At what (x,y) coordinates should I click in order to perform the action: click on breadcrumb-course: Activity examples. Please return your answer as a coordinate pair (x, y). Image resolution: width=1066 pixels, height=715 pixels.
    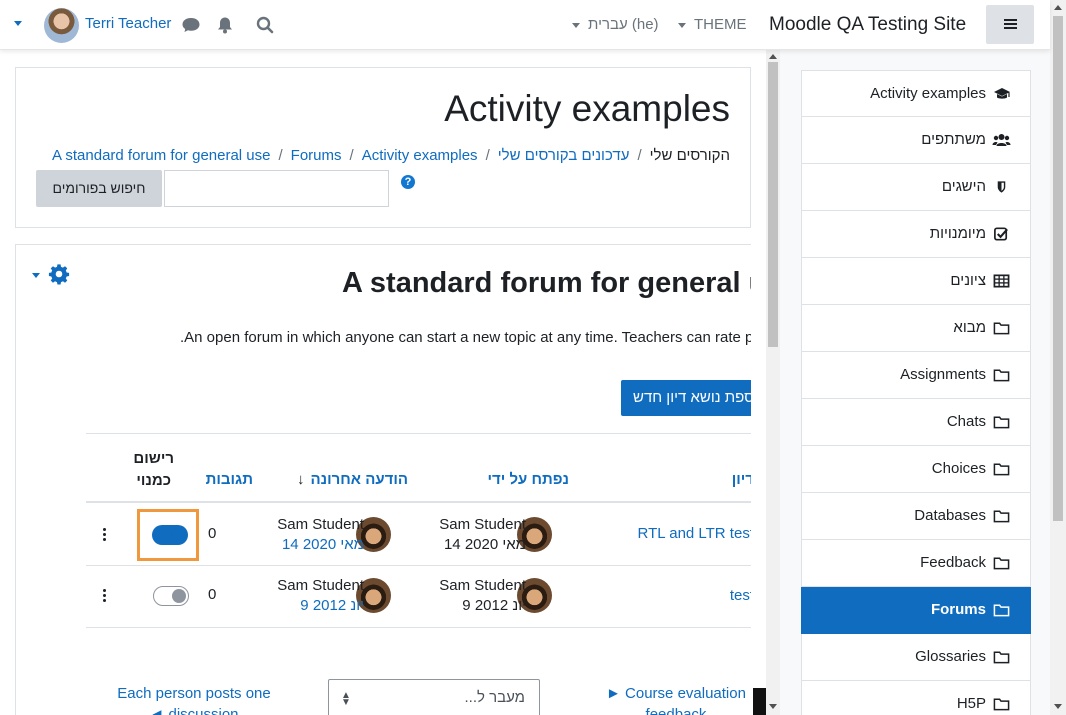
    Looking at the image, I should click on (420, 155).